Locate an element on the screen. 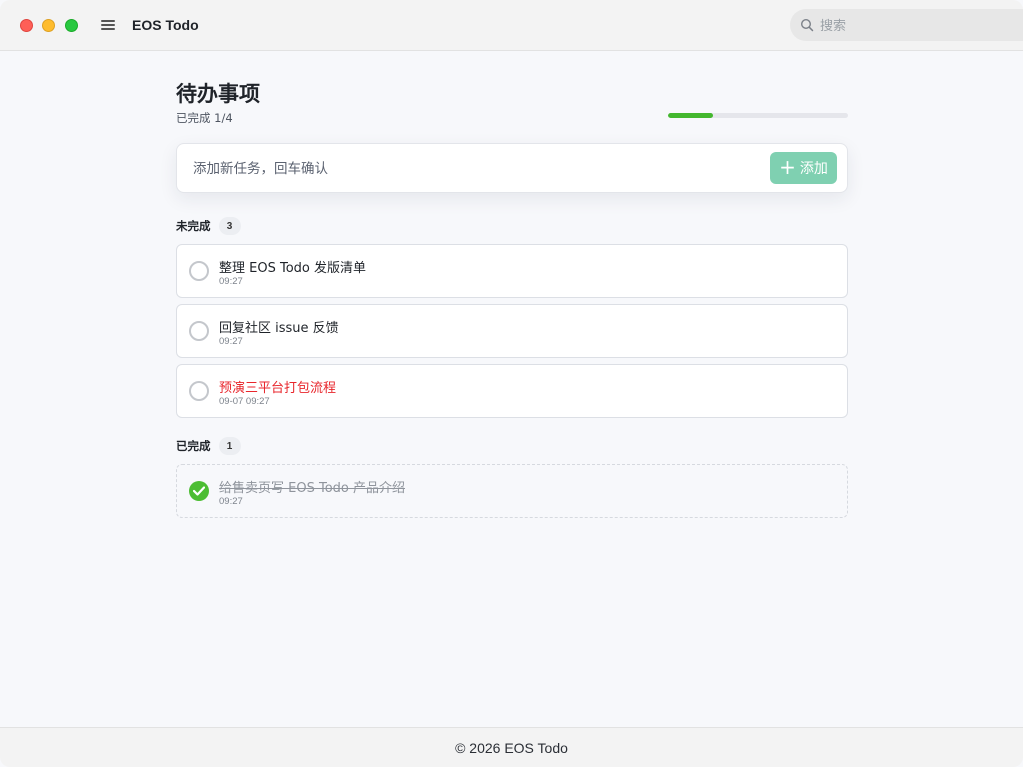  task-checkbox-checked is located at coordinates (199, 491).